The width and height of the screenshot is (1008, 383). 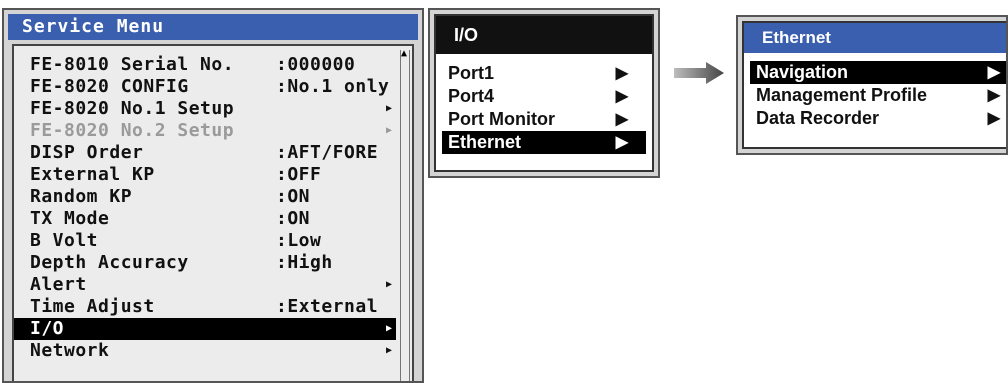 I want to click on menu-item-disp-order: DISP Order :AFT/FORE, so click(x=205, y=153).